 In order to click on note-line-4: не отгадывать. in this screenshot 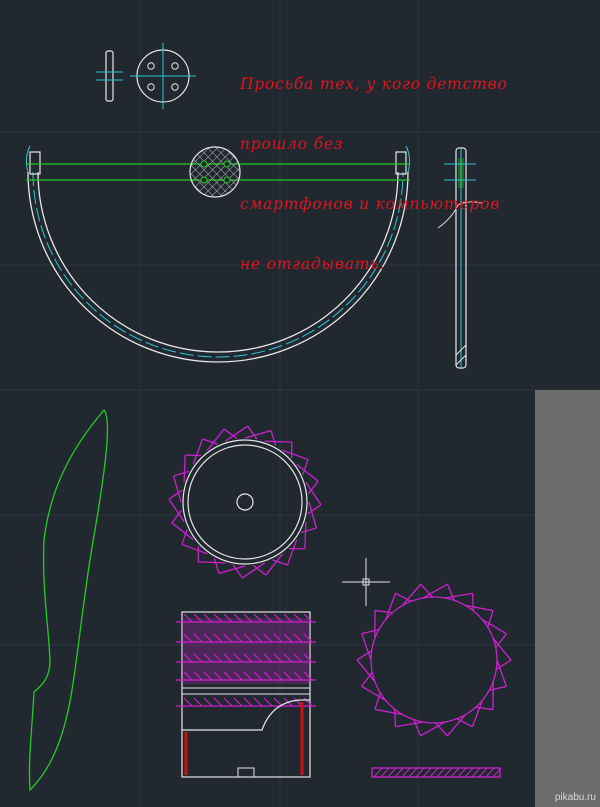, I will do `click(313, 264)`.